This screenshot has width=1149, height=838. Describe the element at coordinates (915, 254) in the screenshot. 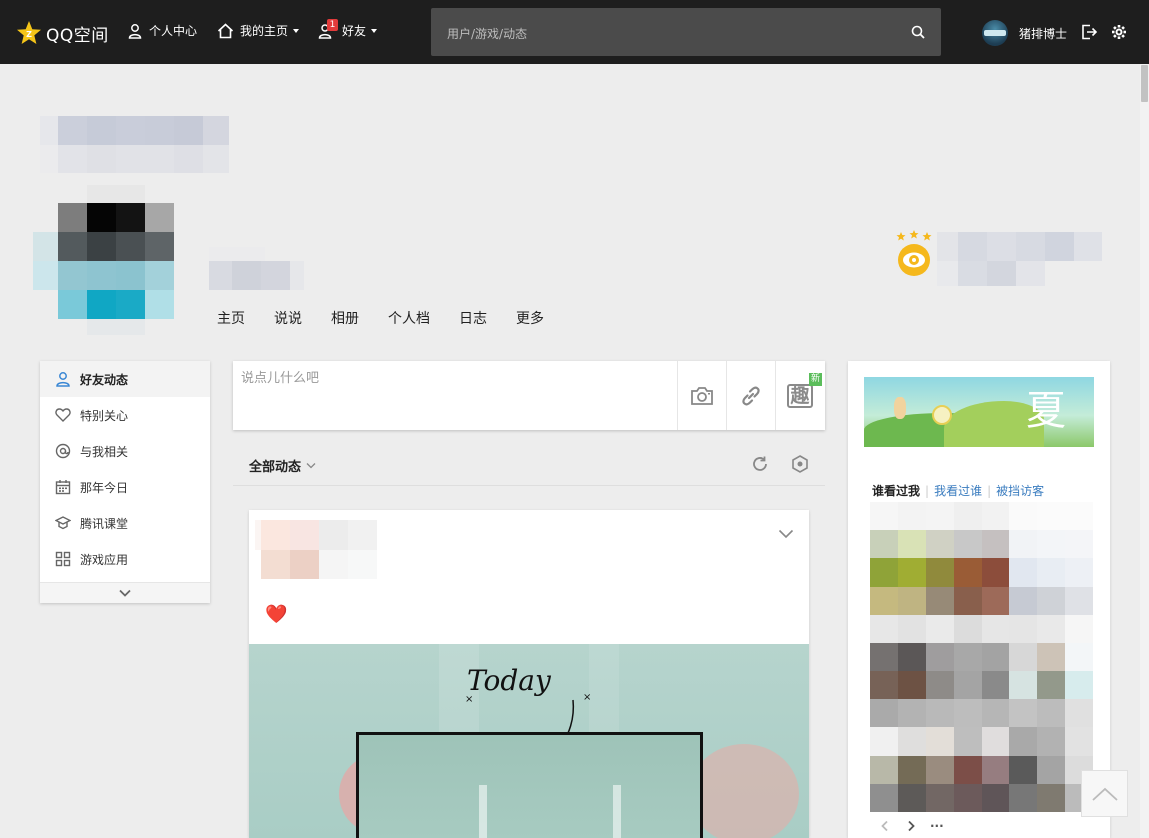

I see `vip-eye-badge-icon` at that location.